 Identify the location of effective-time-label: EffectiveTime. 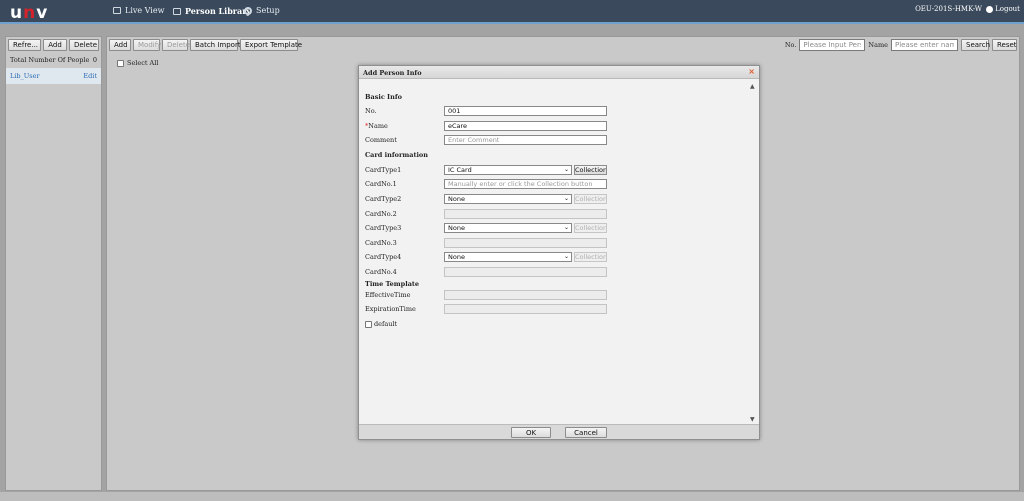
(388, 295).